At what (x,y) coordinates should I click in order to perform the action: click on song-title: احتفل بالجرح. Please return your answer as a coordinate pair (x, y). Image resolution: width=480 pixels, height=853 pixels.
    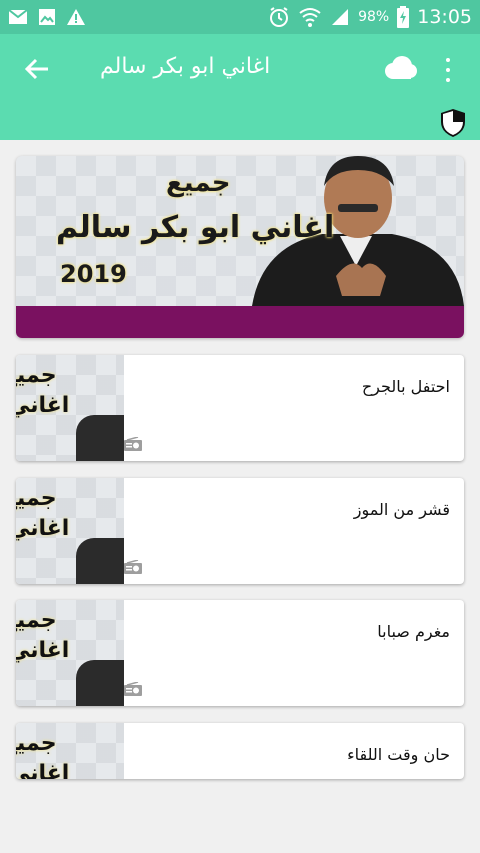
    Looking at the image, I should click on (405, 386).